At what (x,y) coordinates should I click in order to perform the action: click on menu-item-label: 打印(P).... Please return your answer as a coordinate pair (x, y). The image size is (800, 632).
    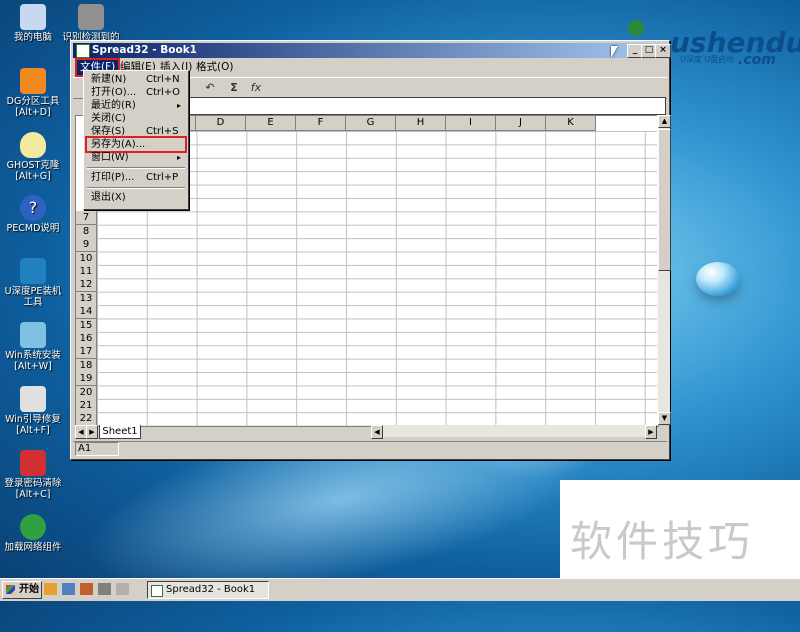
    Looking at the image, I should click on (113, 177).